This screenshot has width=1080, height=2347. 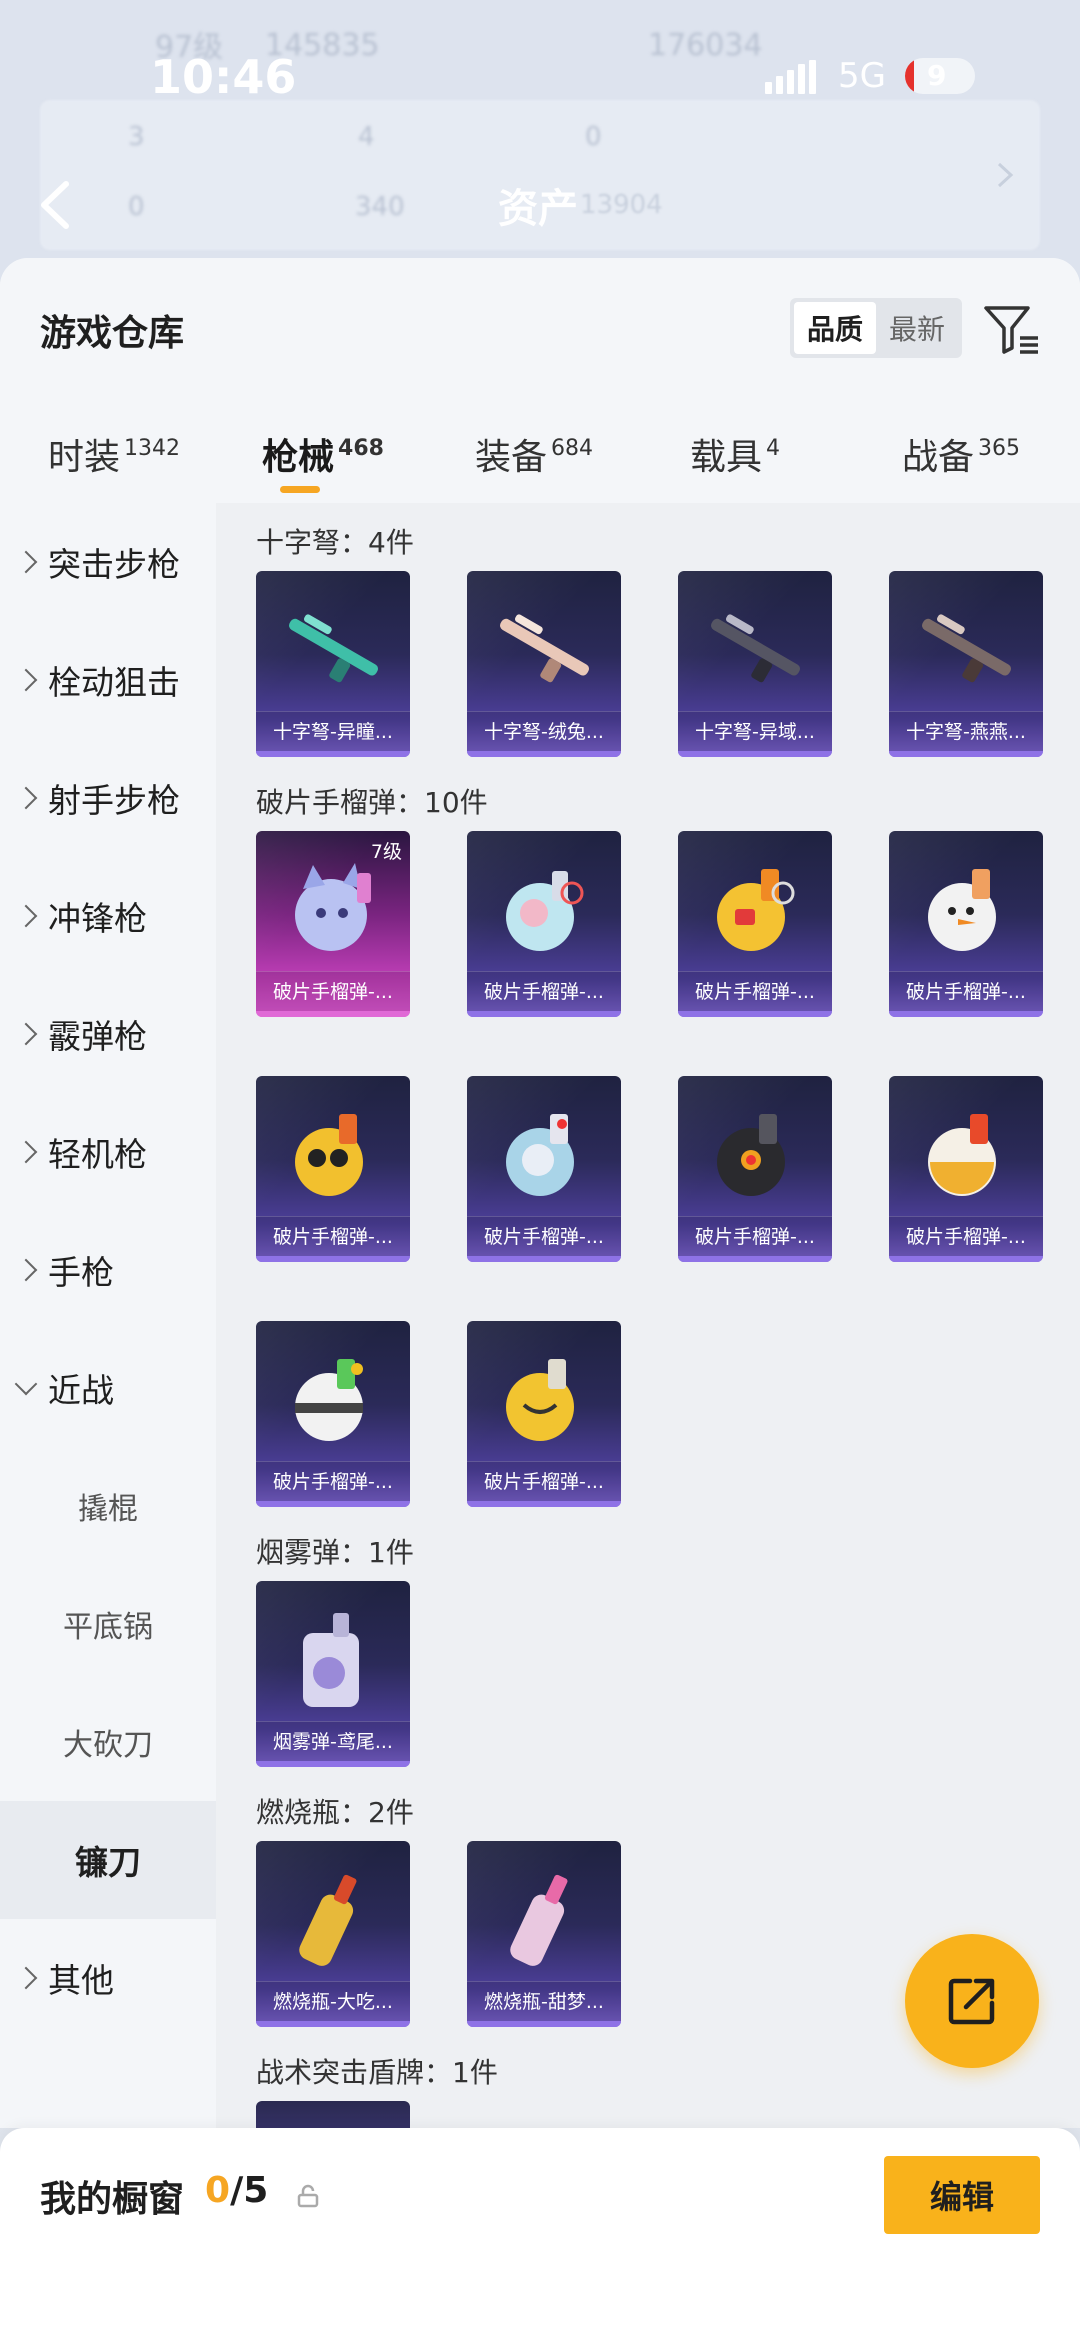 I want to click on tab-supplies: 战备 365, so click(x=961, y=454).